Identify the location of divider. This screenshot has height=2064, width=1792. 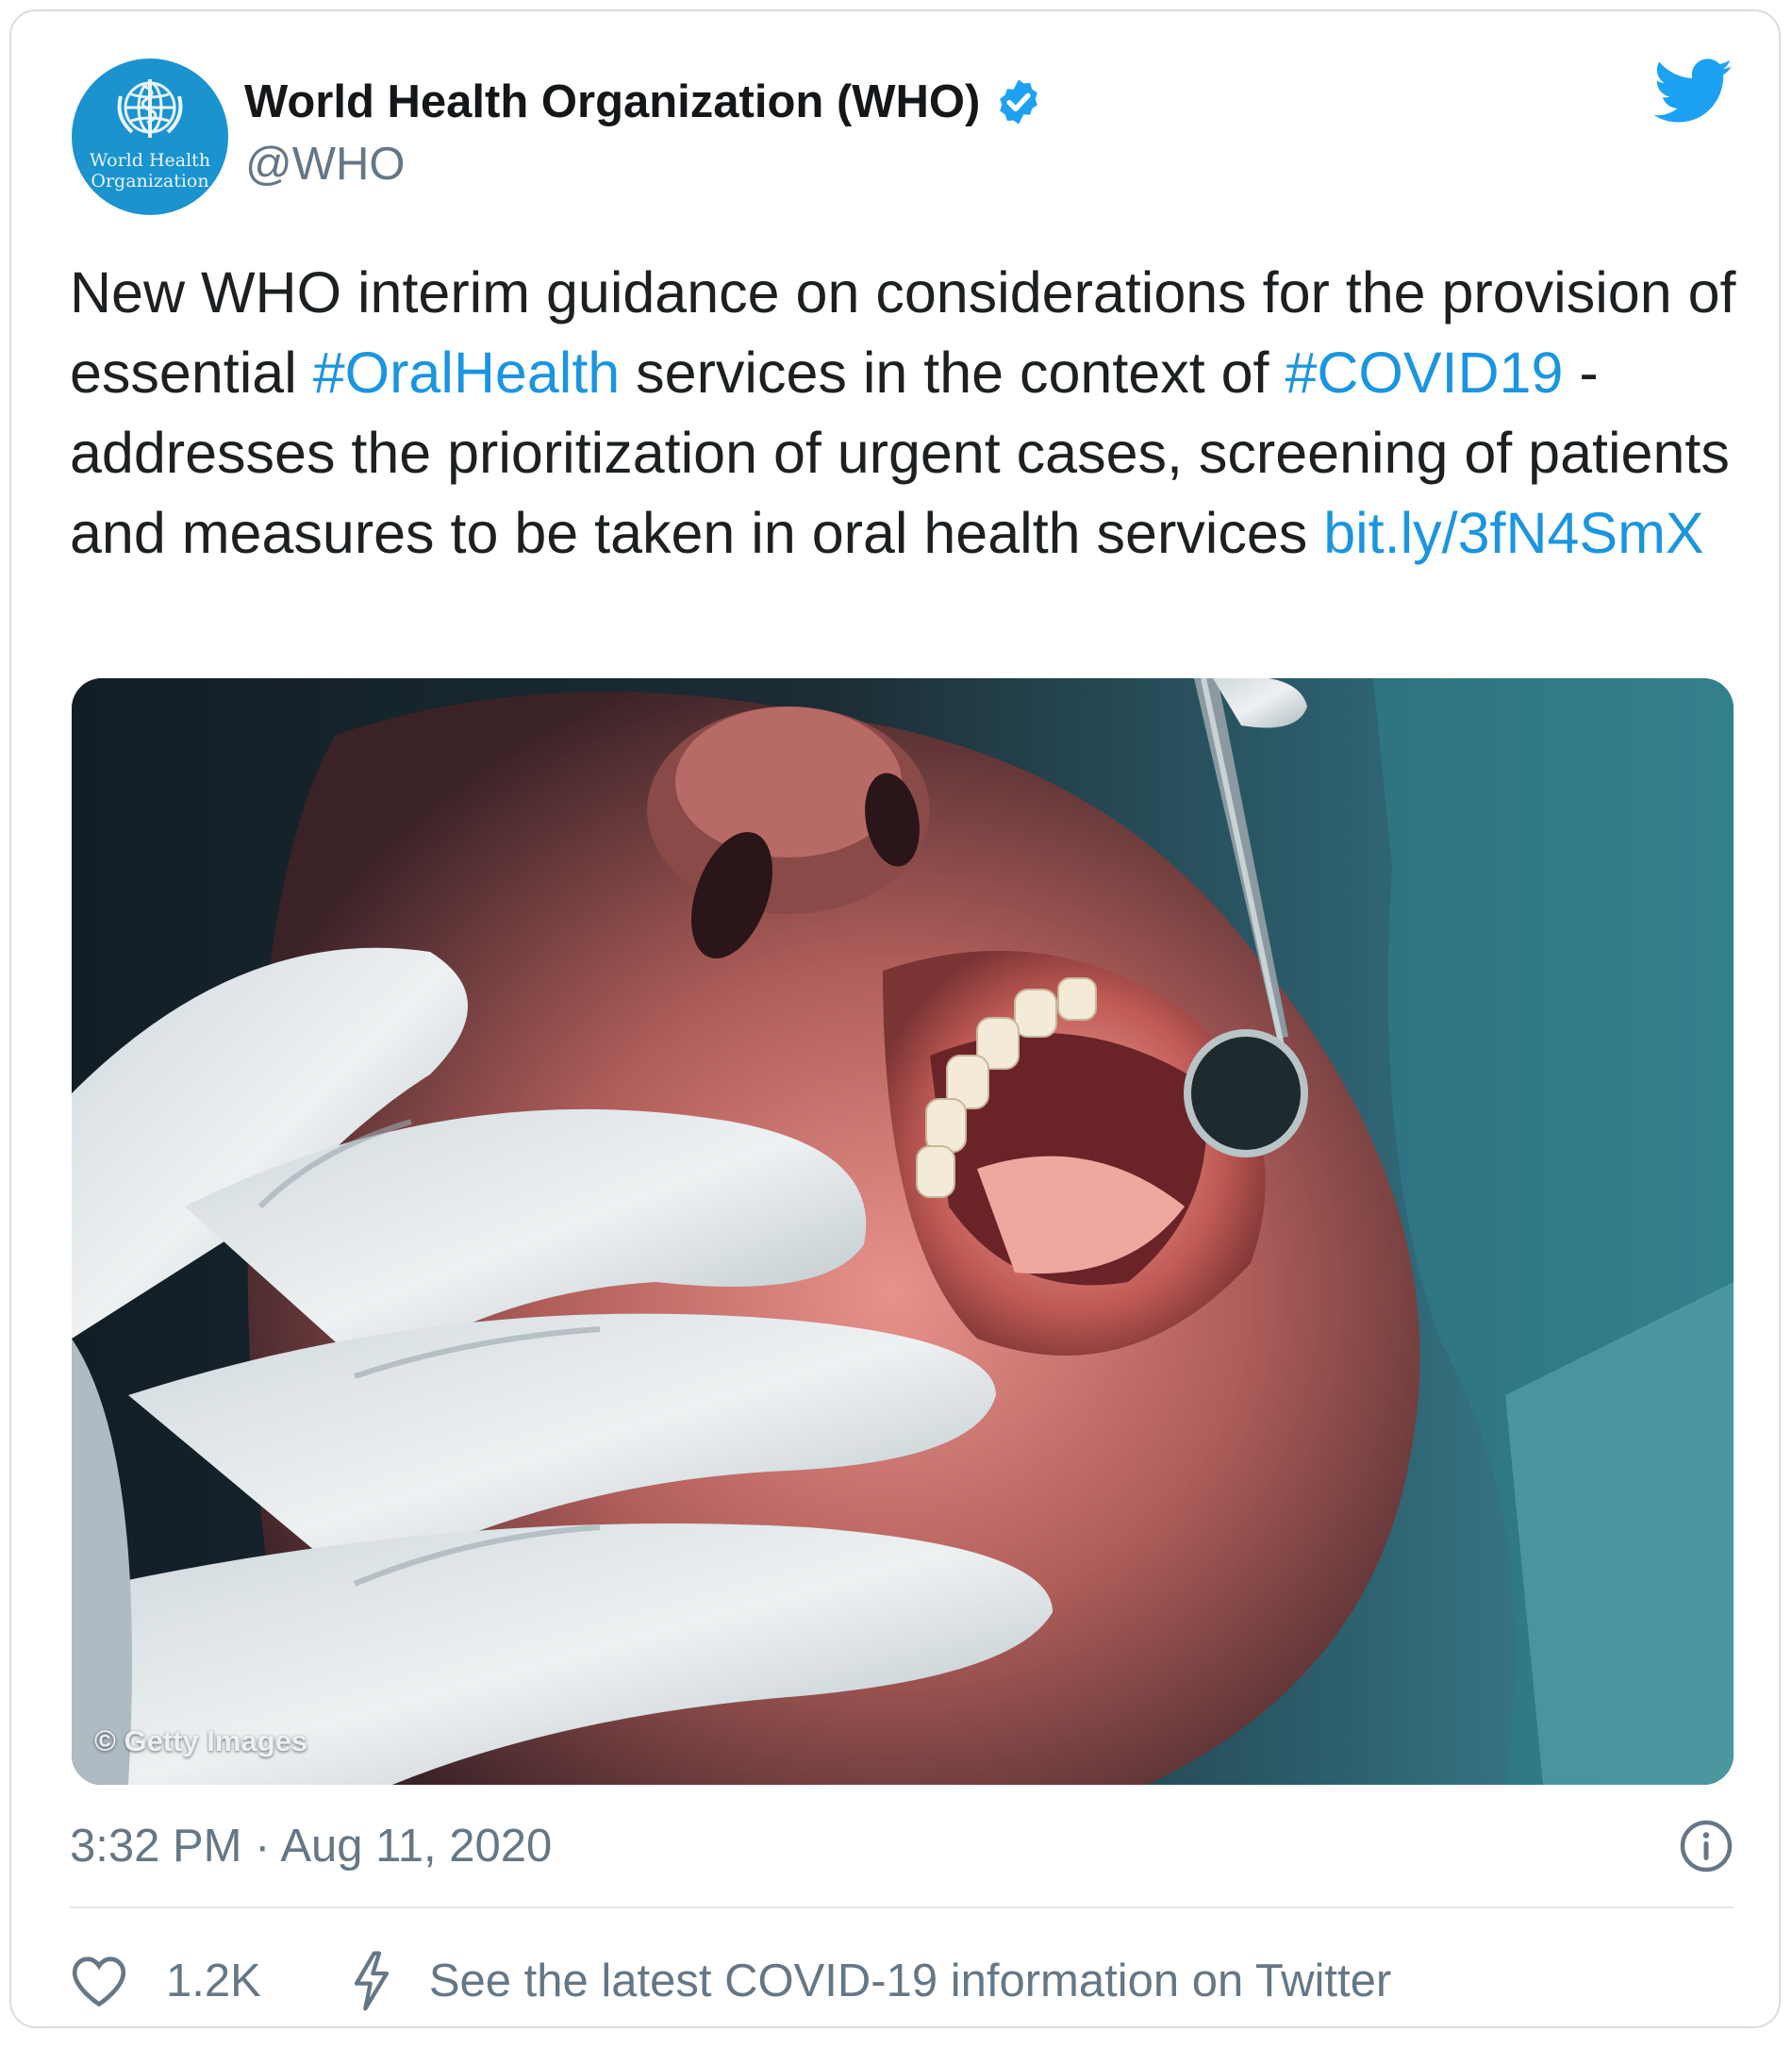
(902, 1907).